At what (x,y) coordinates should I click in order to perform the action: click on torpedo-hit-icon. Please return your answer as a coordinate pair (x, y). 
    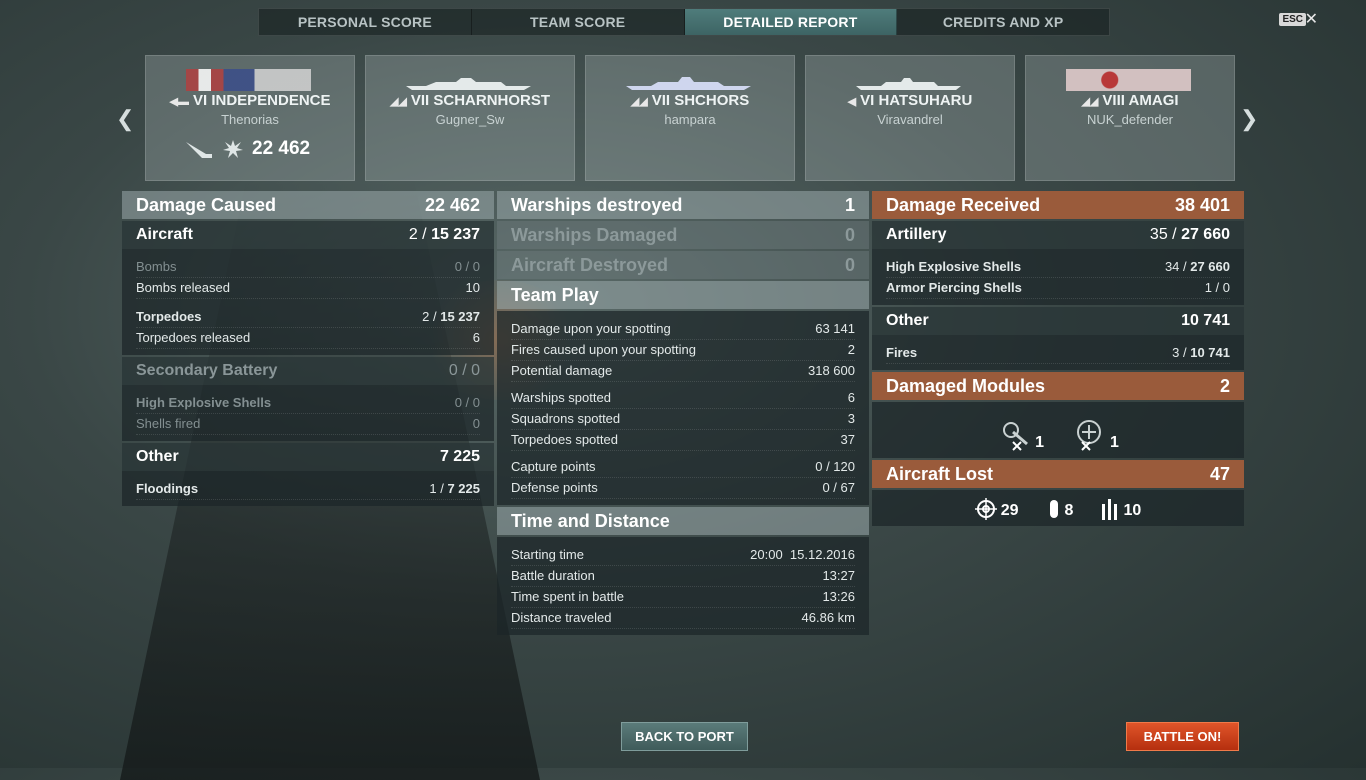
    Looking at the image, I should click on (199, 150).